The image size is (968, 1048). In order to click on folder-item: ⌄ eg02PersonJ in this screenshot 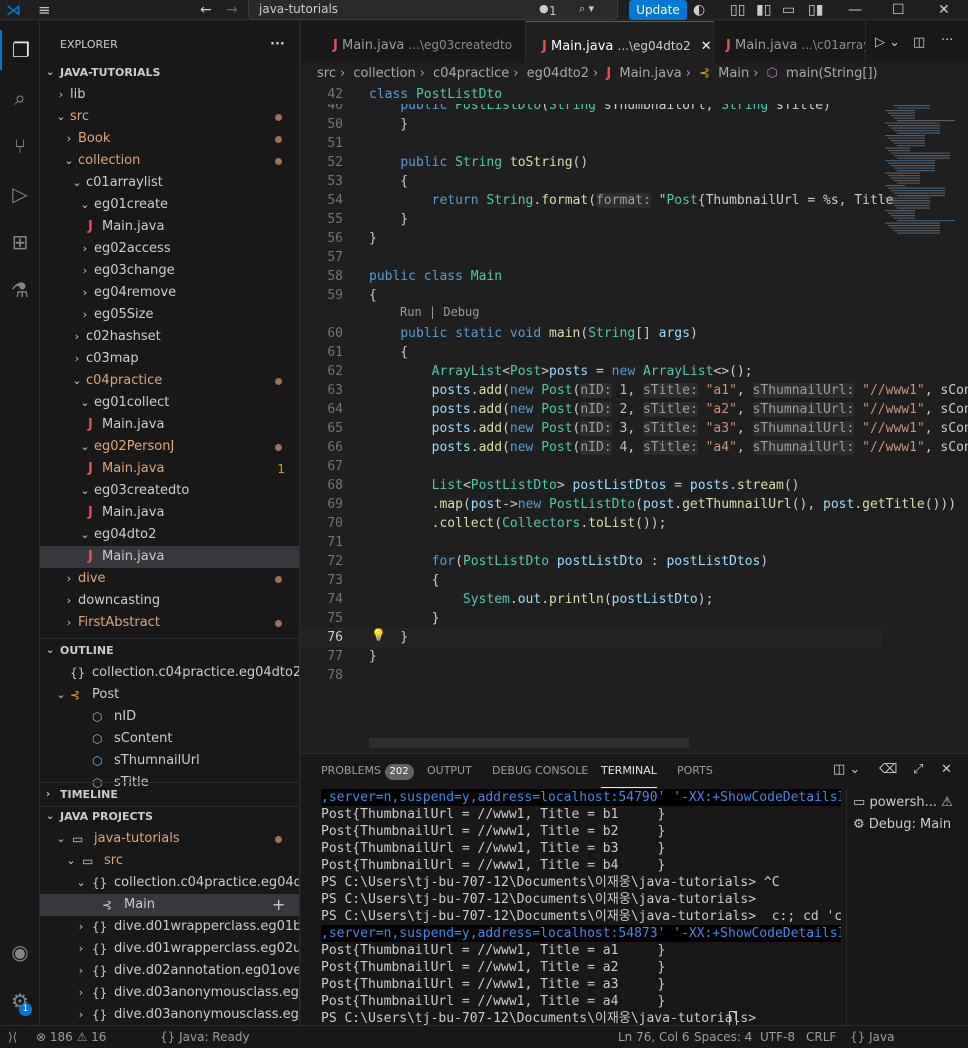, I will do `click(169, 447)`.